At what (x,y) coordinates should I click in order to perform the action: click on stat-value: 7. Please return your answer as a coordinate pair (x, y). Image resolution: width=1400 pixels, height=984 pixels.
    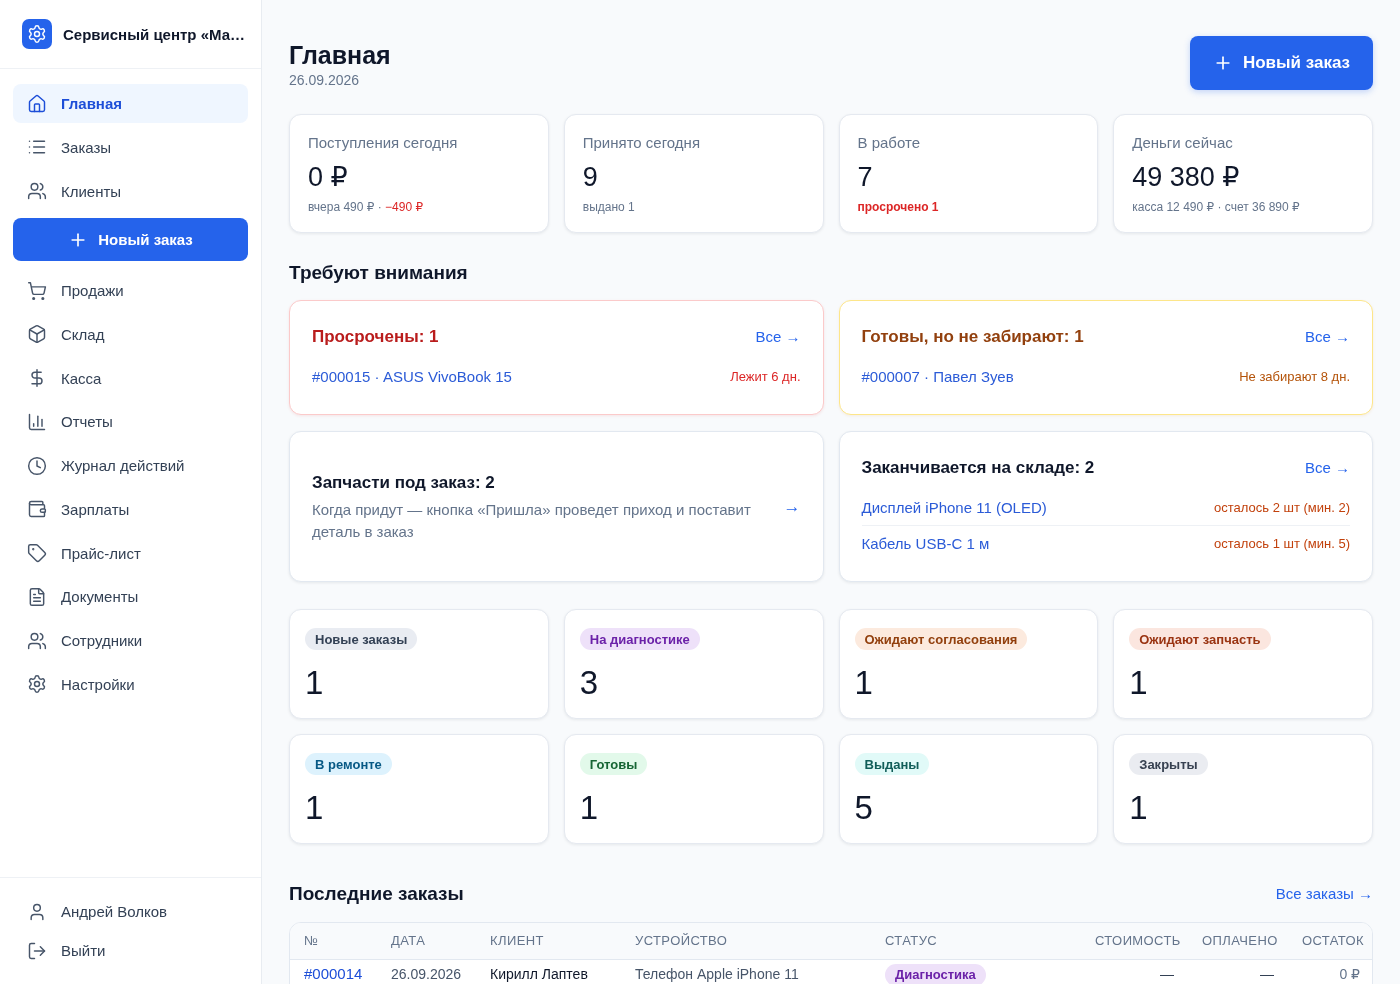
    Looking at the image, I should click on (865, 177).